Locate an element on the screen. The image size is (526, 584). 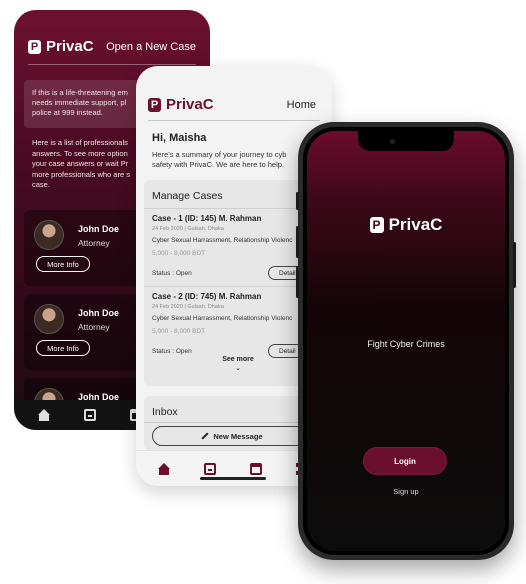
professionals-header: P PrivaC Open a New Case is located at coordinates (112, 46).